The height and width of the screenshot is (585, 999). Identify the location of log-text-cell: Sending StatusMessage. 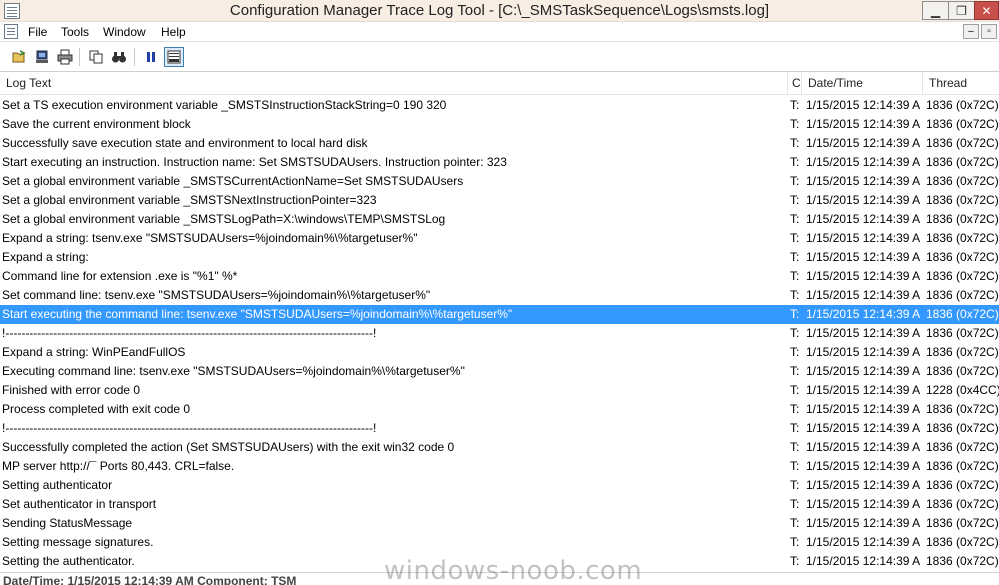
(67, 523).